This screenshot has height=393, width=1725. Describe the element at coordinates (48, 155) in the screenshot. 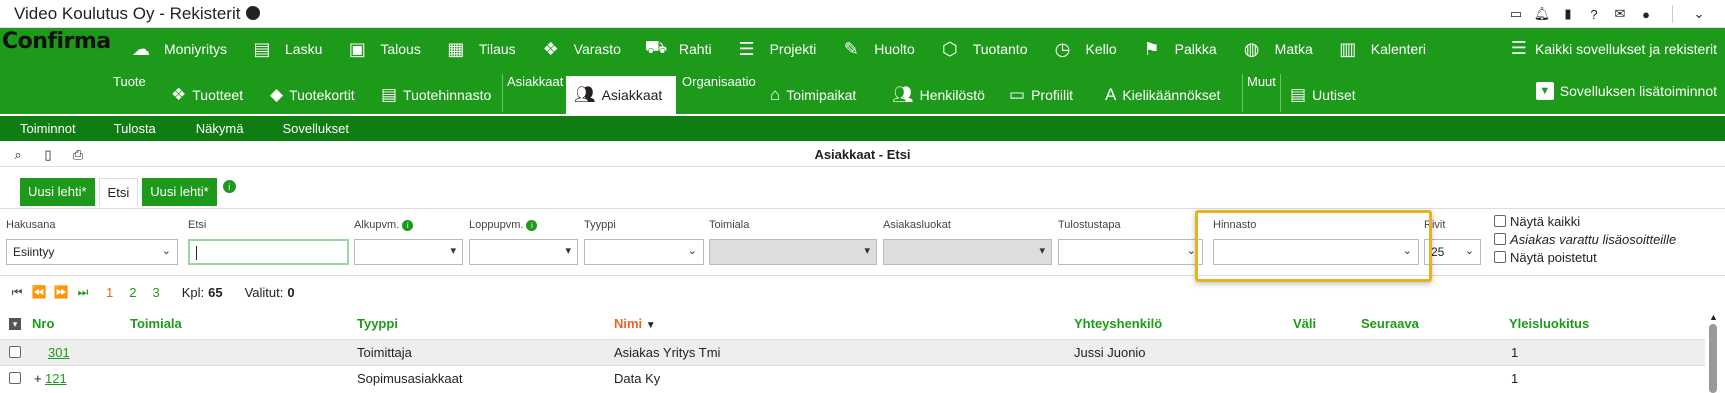

I see `new-document-icon: ▯` at that location.